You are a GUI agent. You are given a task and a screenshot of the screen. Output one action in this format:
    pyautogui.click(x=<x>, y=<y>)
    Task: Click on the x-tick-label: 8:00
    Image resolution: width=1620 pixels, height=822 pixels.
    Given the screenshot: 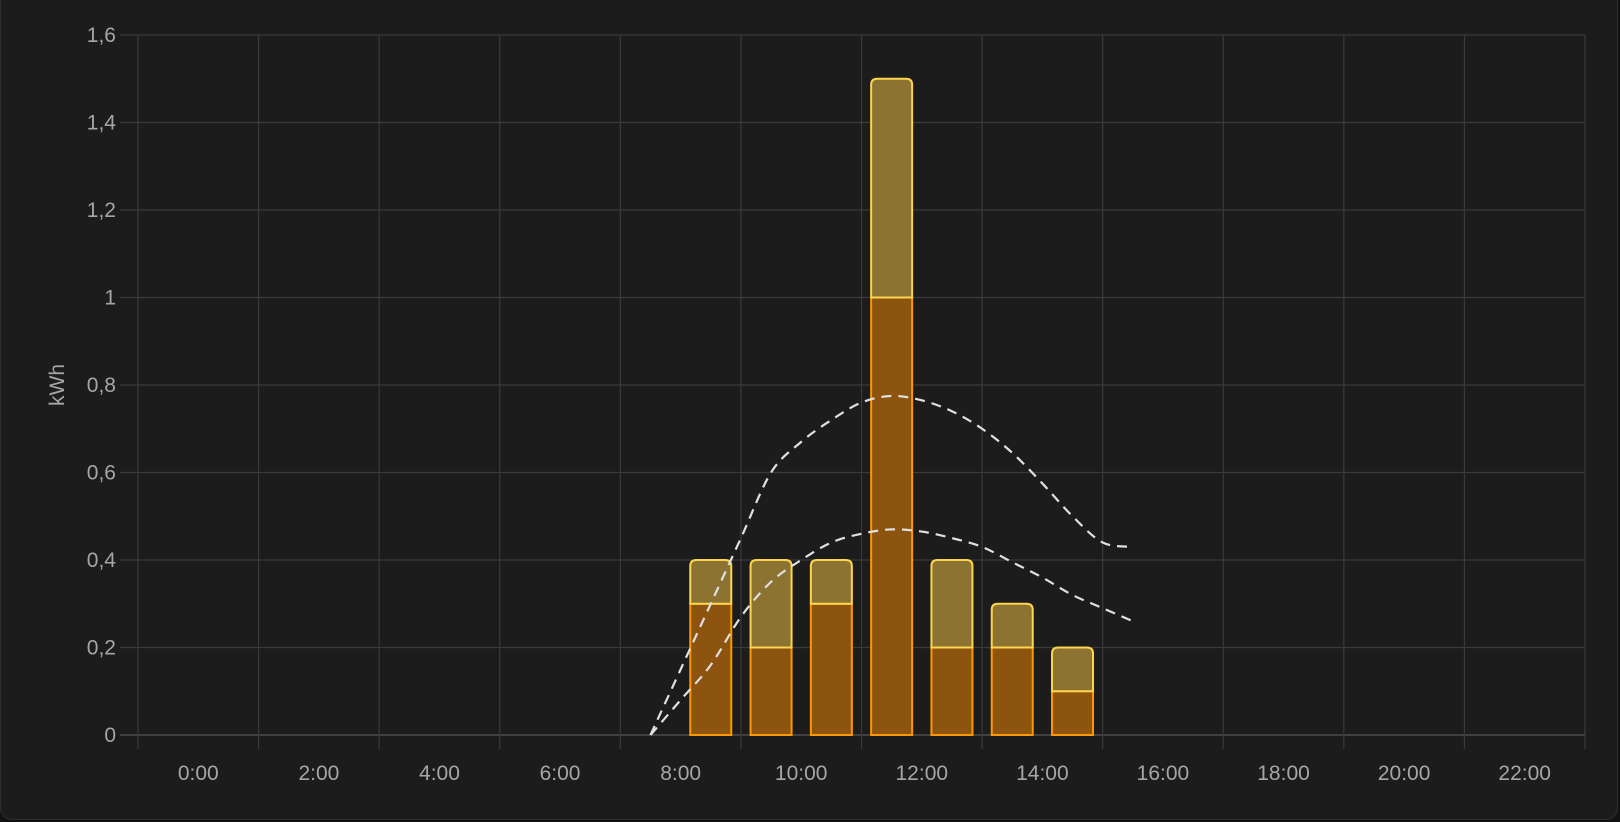 What is the action you would take?
    pyautogui.click(x=680, y=773)
    